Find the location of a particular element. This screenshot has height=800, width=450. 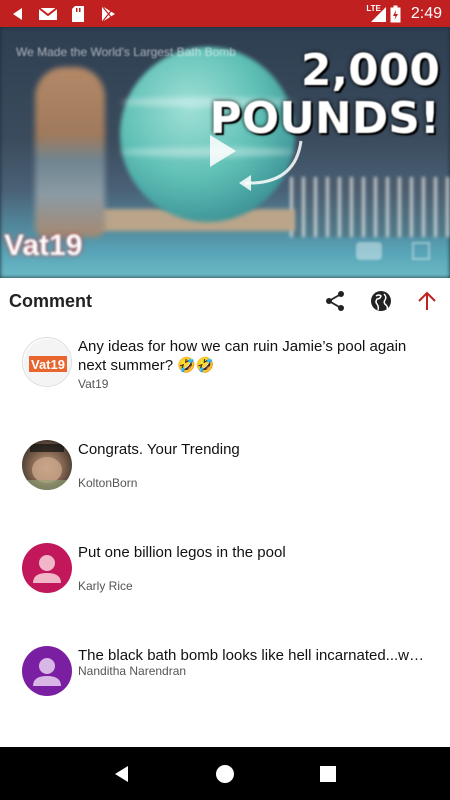

navigation-bar is located at coordinates (225, 773).